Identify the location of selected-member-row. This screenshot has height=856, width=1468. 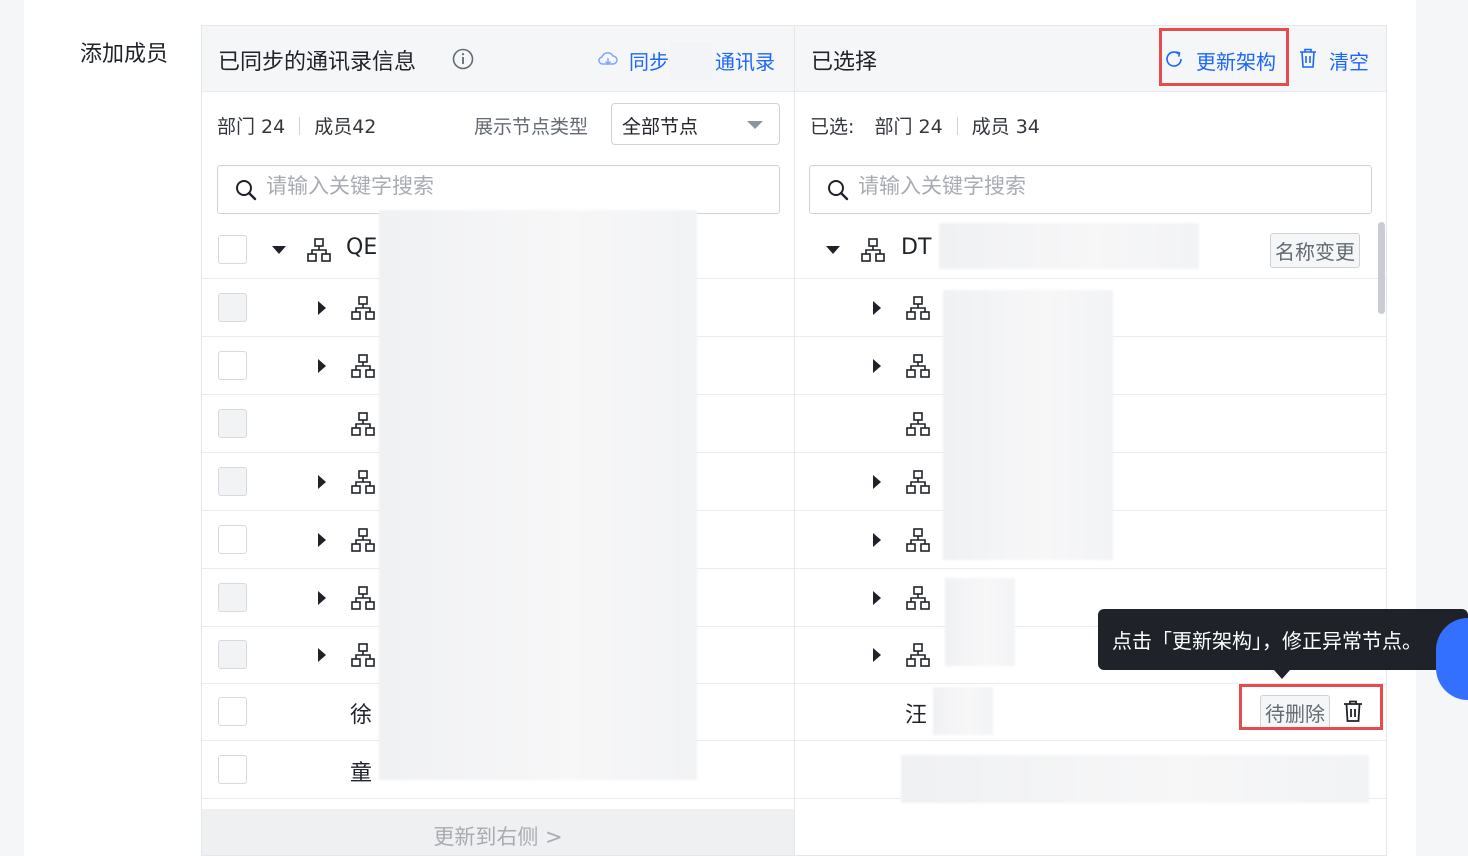
(1090, 772).